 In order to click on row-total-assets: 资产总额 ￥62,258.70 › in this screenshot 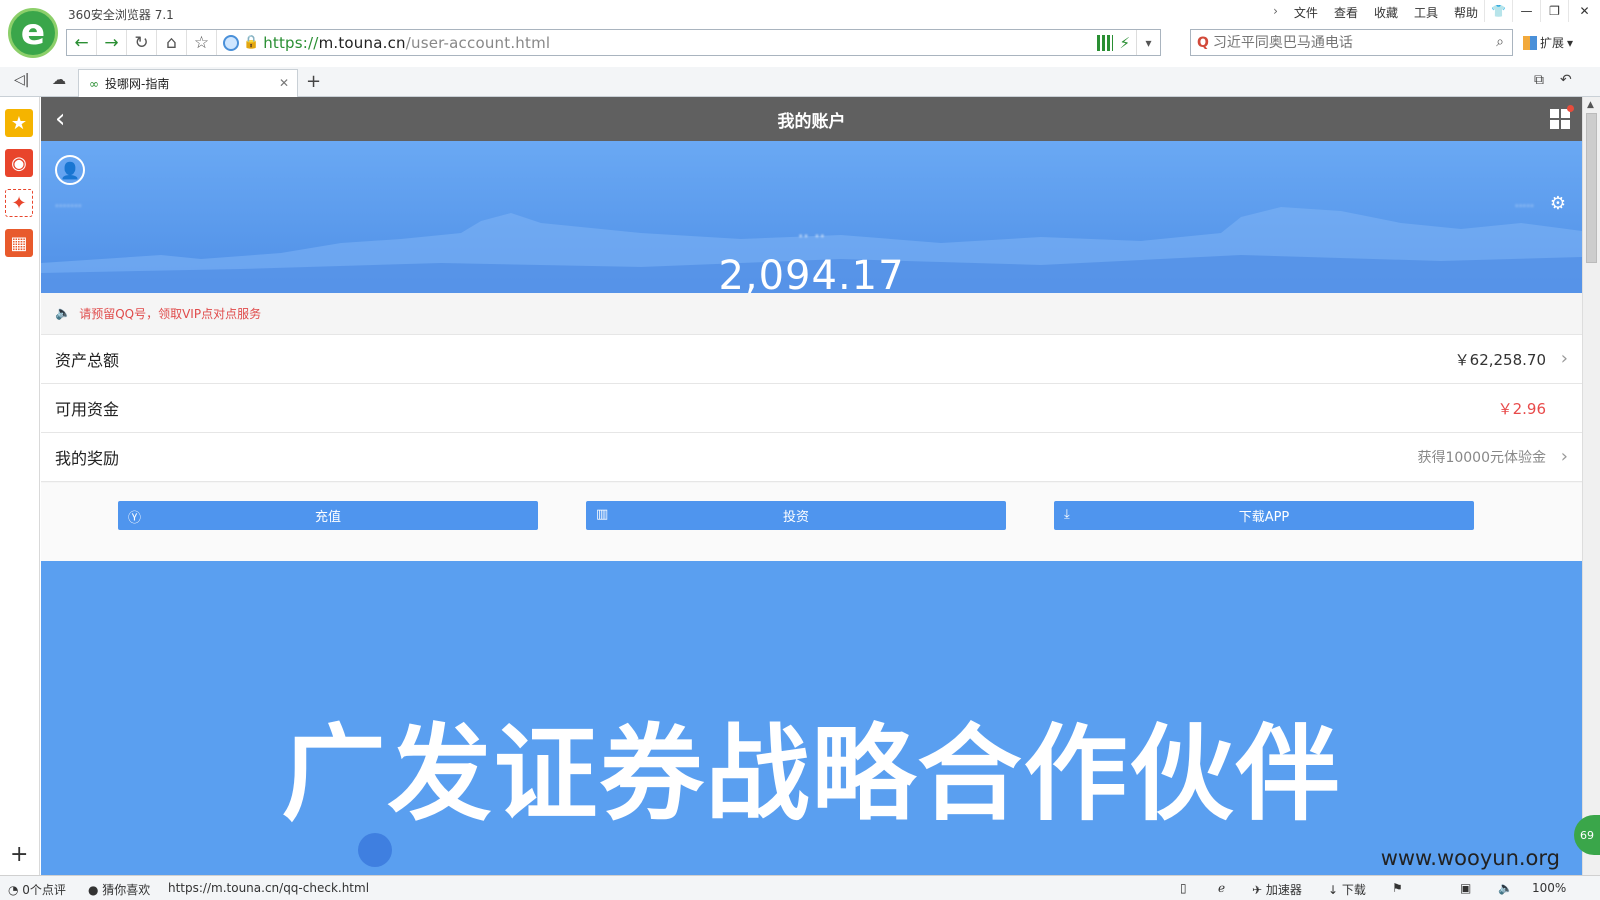, I will do `click(811, 359)`.